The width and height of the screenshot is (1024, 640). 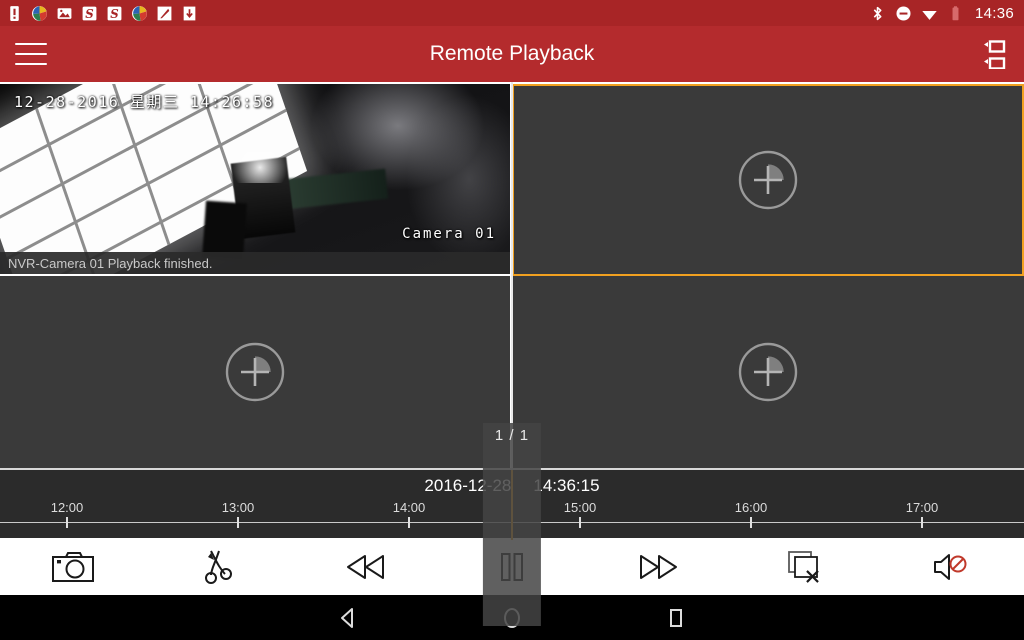 What do you see at coordinates (877, 13) in the screenshot?
I see `bluetooth-icon` at bounding box center [877, 13].